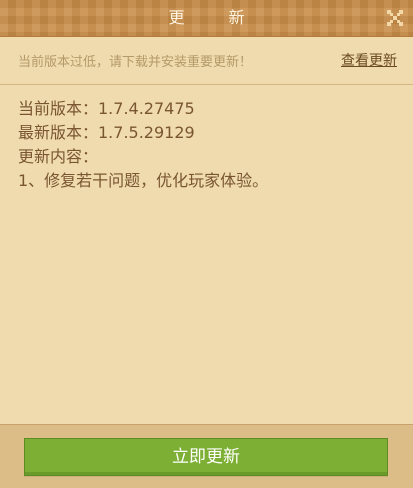 The image size is (413, 488). I want to click on close-button, so click(395, 18).